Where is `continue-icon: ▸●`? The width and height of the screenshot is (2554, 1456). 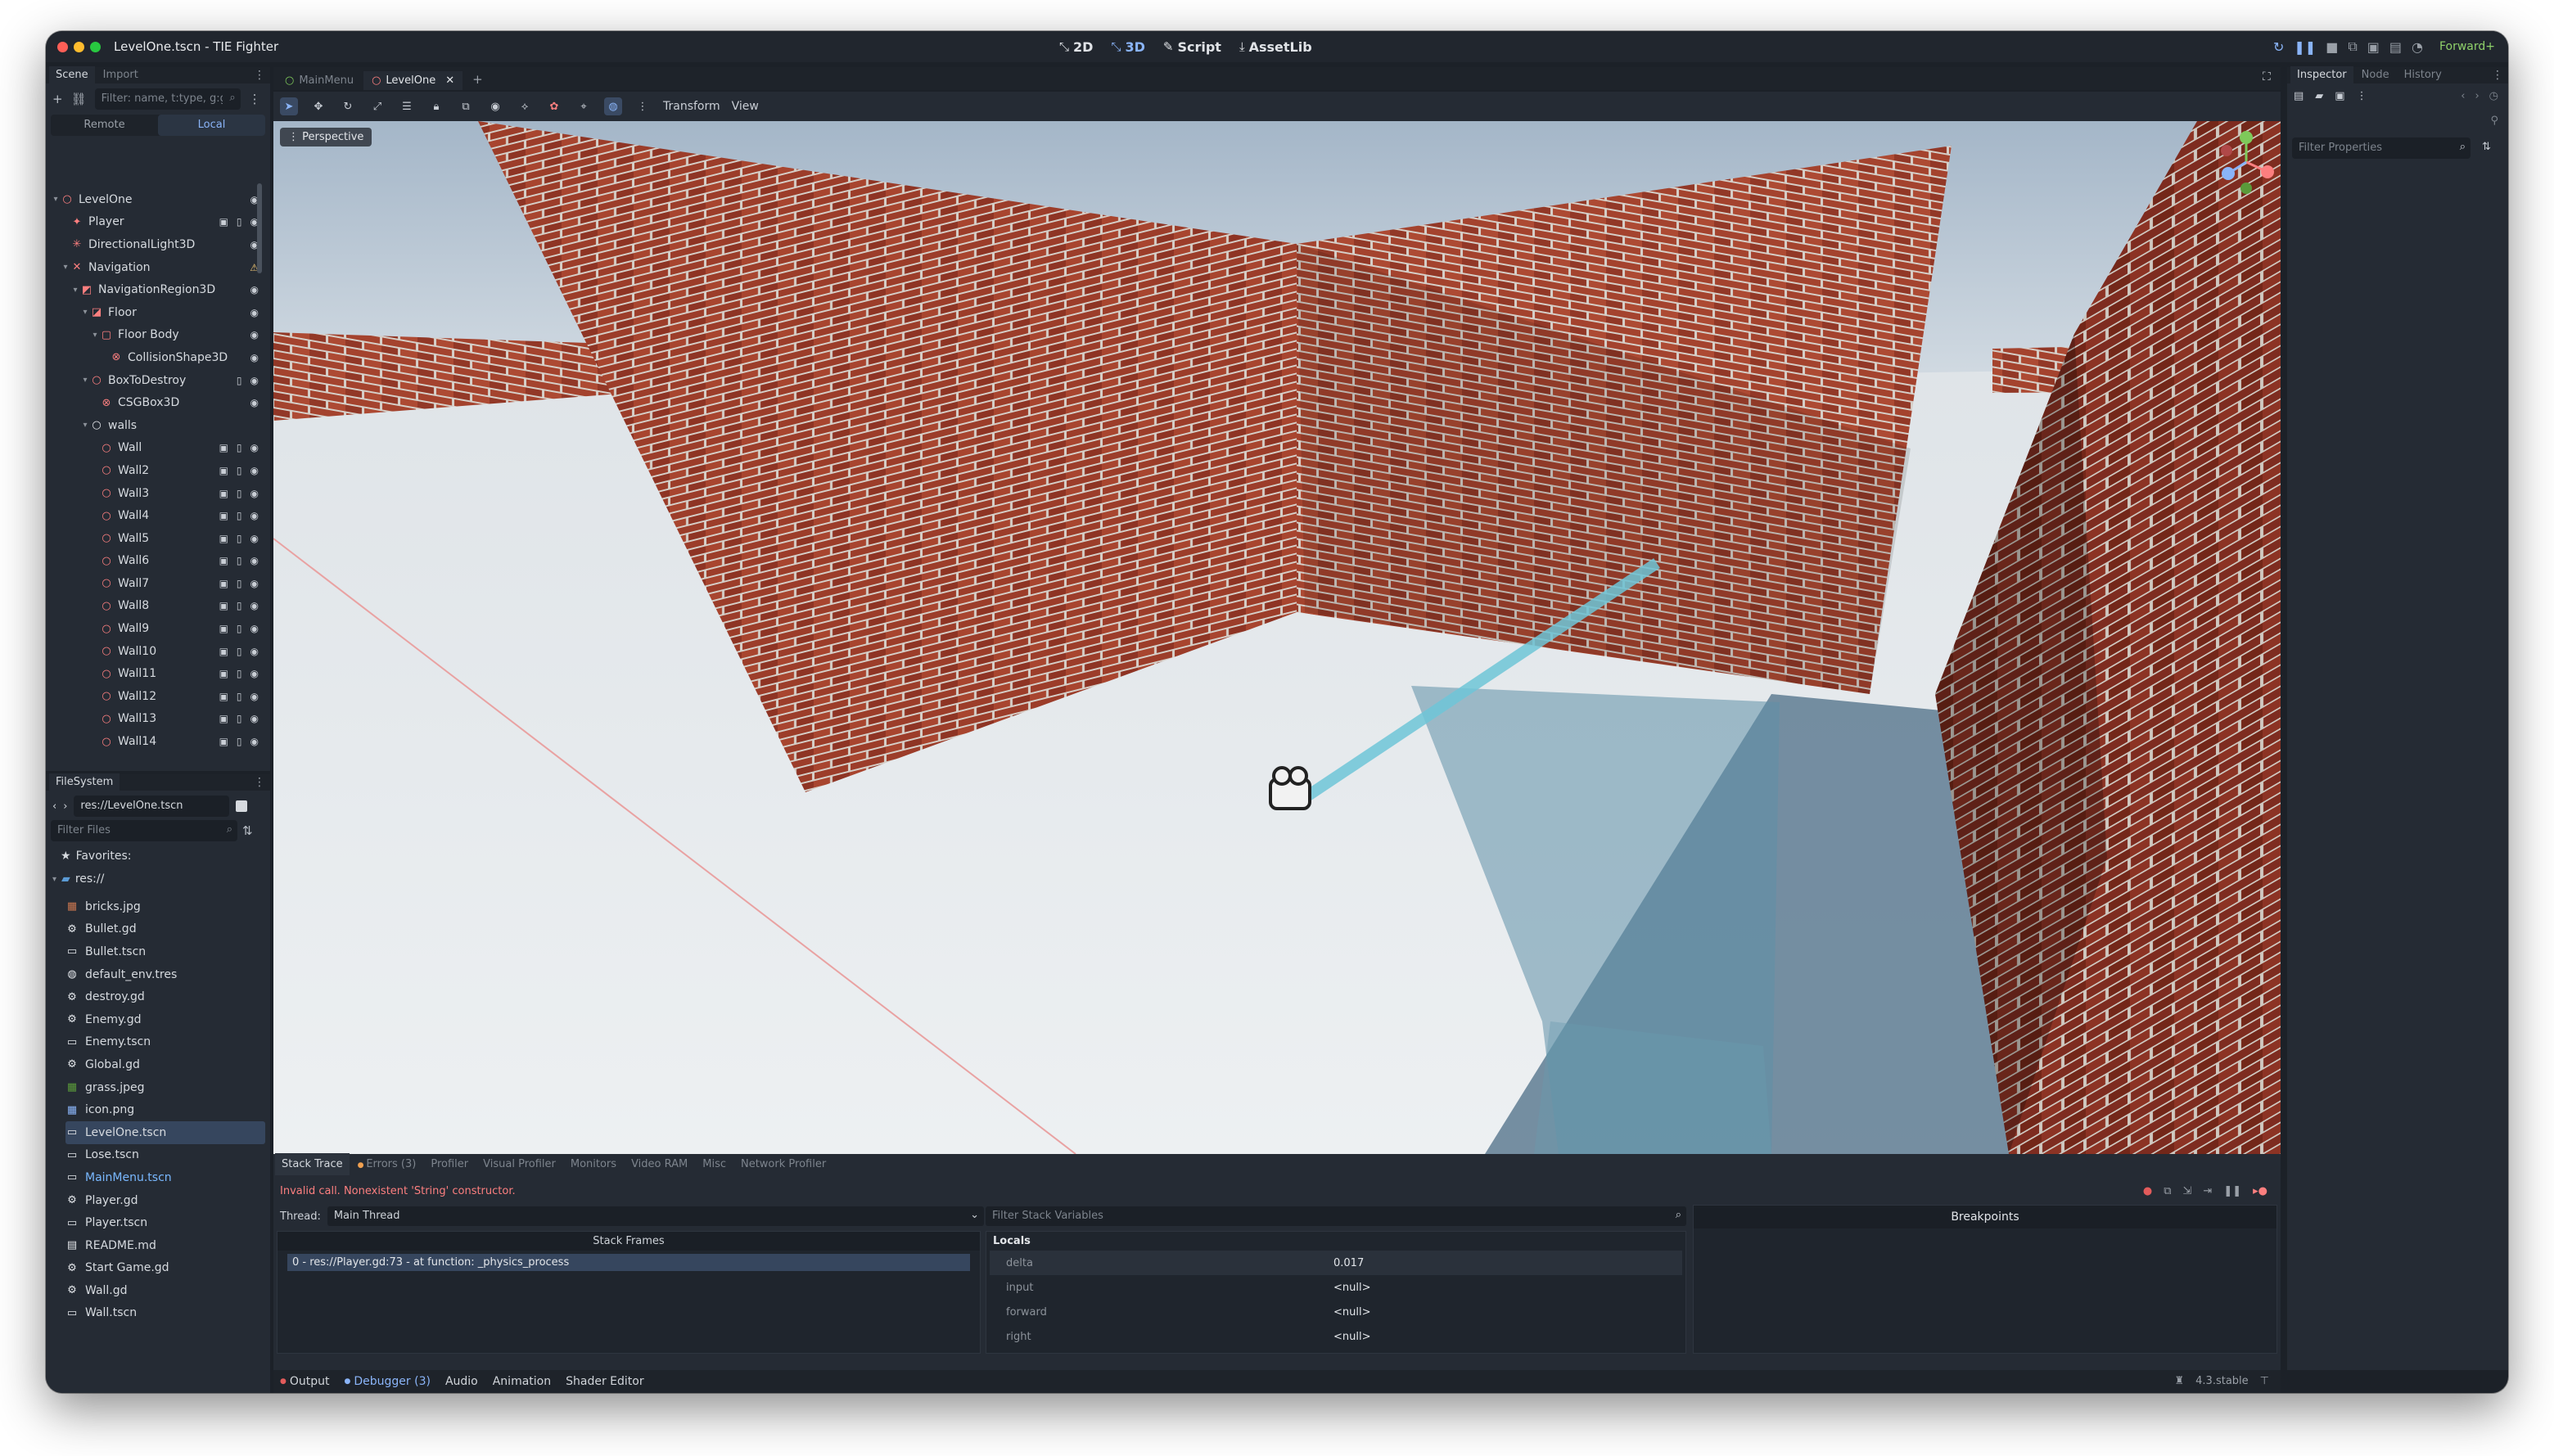 continue-icon: ▸● is located at coordinates (2260, 1191).